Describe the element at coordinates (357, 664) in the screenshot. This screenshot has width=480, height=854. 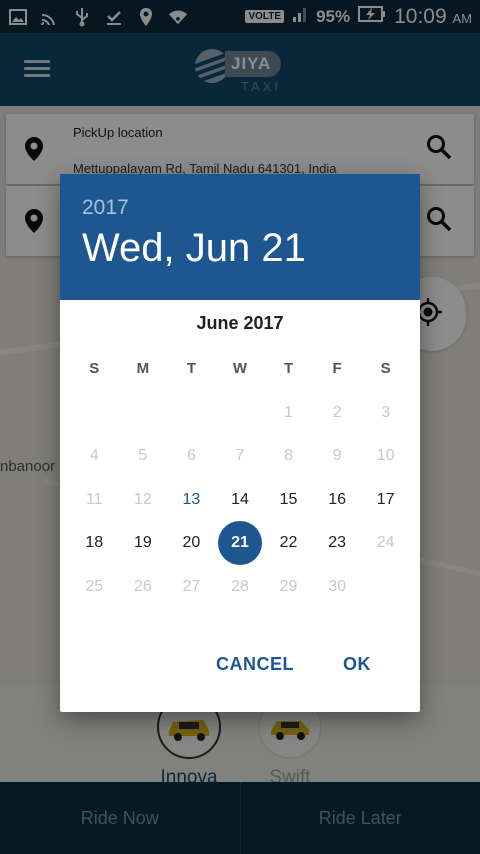
I see `ok-button: OK` at that location.